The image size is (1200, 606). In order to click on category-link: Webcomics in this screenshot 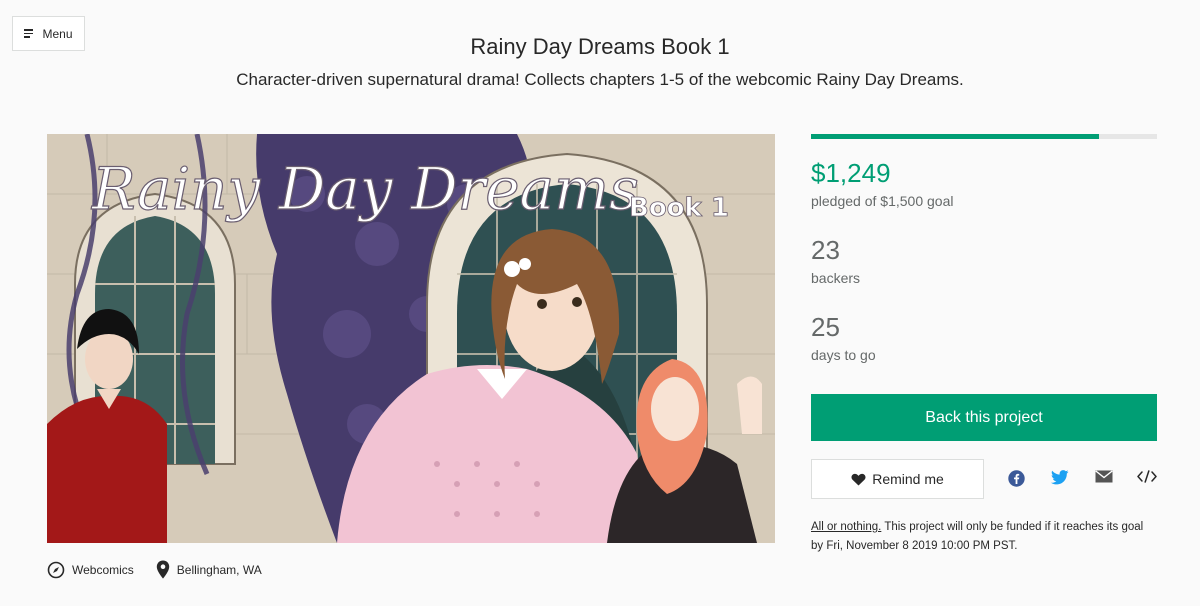, I will do `click(90, 570)`.